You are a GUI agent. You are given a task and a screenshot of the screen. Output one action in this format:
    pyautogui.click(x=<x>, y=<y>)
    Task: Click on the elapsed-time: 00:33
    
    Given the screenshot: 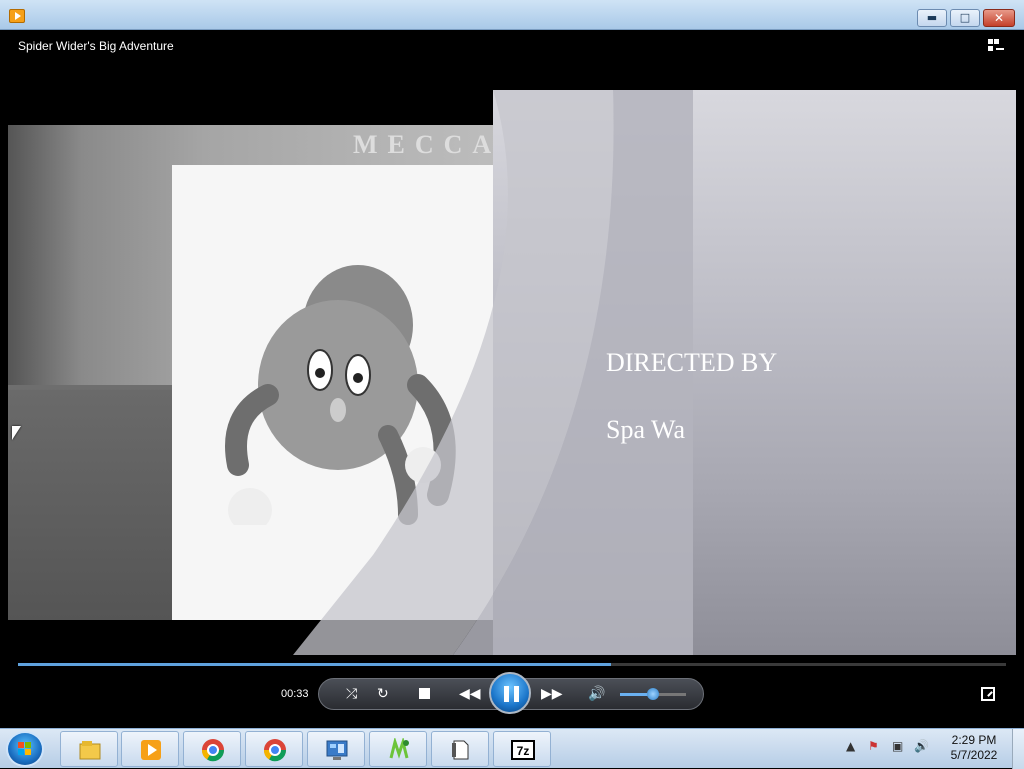 What is the action you would take?
    pyautogui.click(x=295, y=694)
    